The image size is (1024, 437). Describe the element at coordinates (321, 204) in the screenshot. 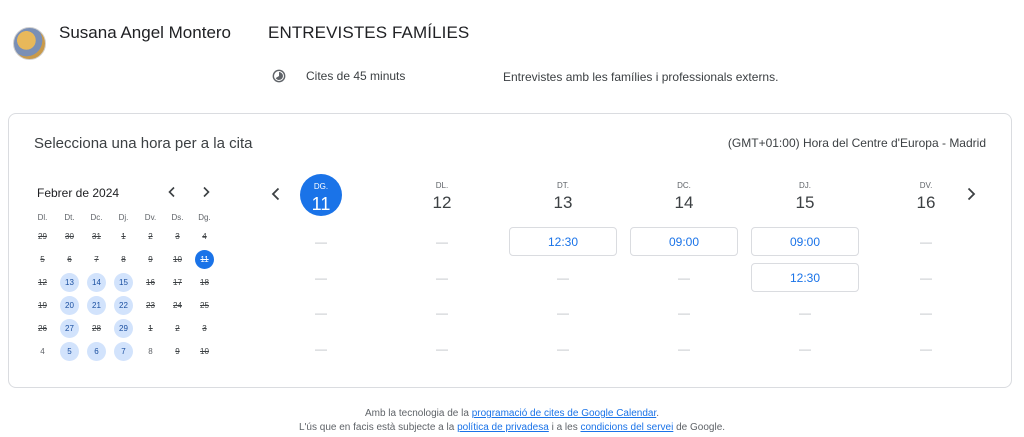

I see `day-number: 11` at that location.